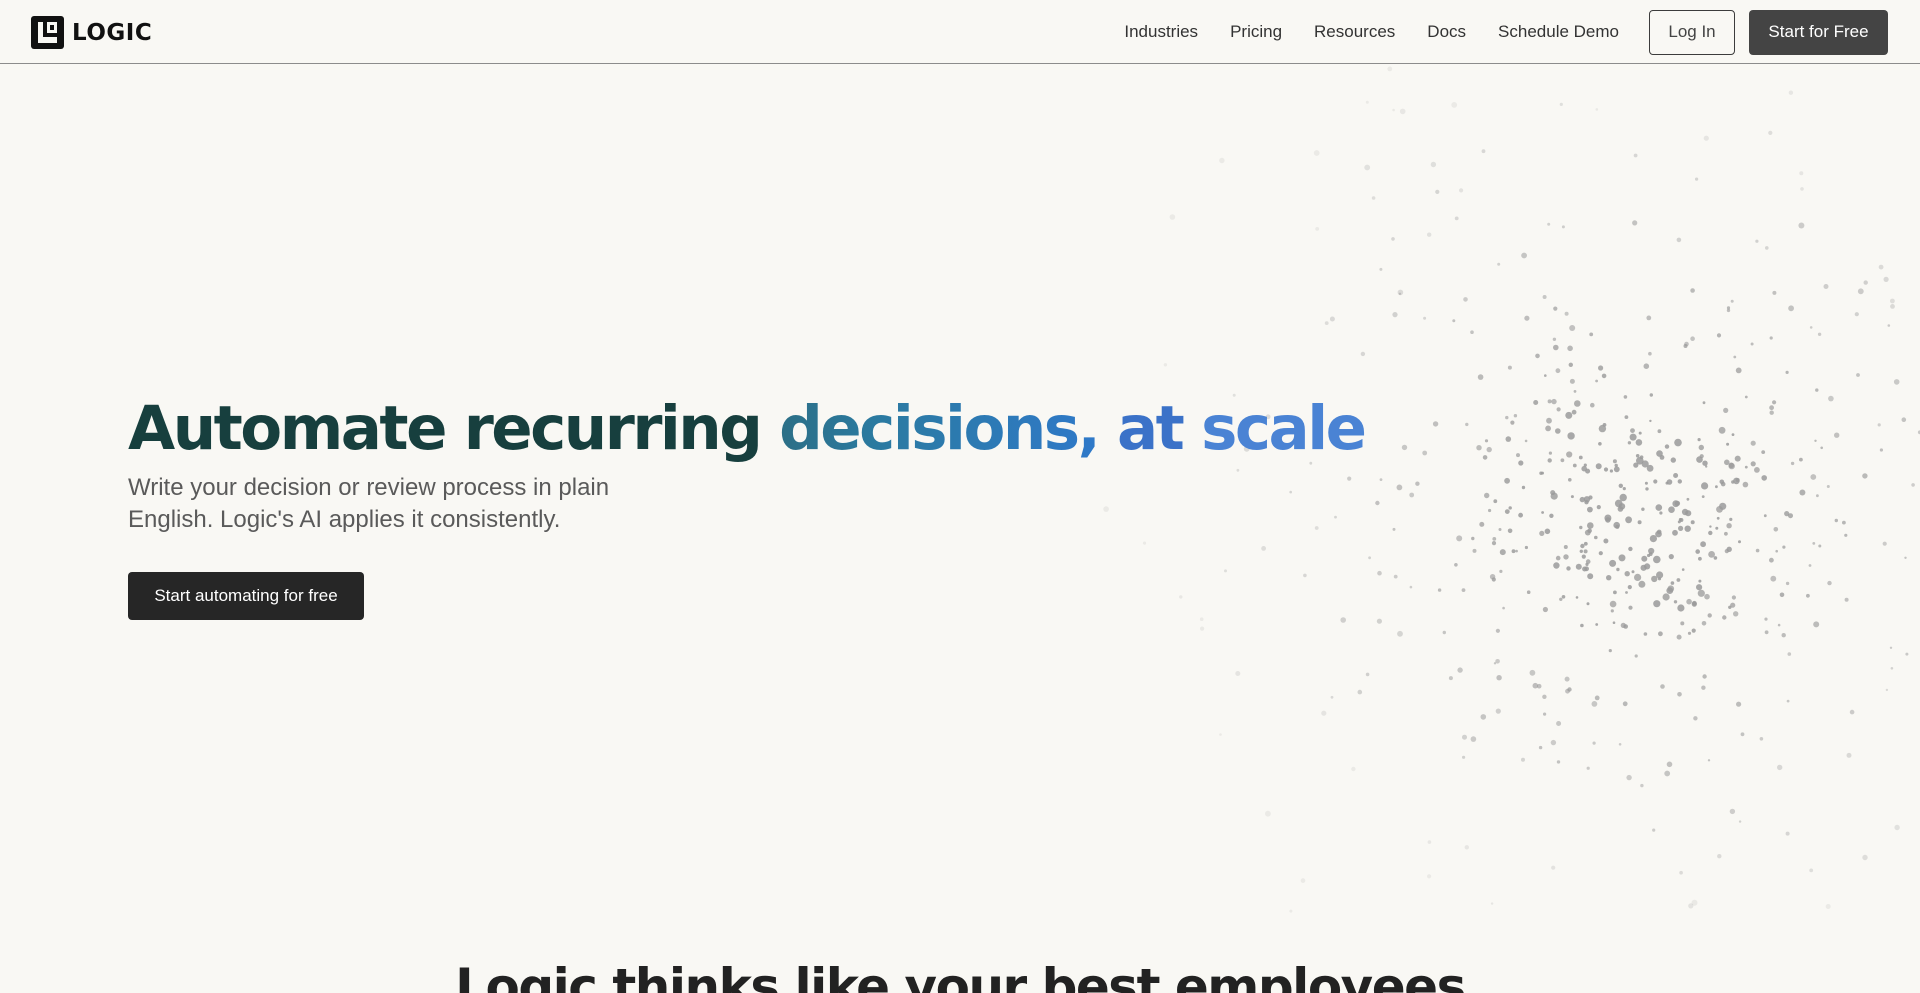 The width and height of the screenshot is (1920, 993). Describe the element at coordinates (1256, 32) in the screenshot. I see `nav-link-pricing: Pricing` at that location.